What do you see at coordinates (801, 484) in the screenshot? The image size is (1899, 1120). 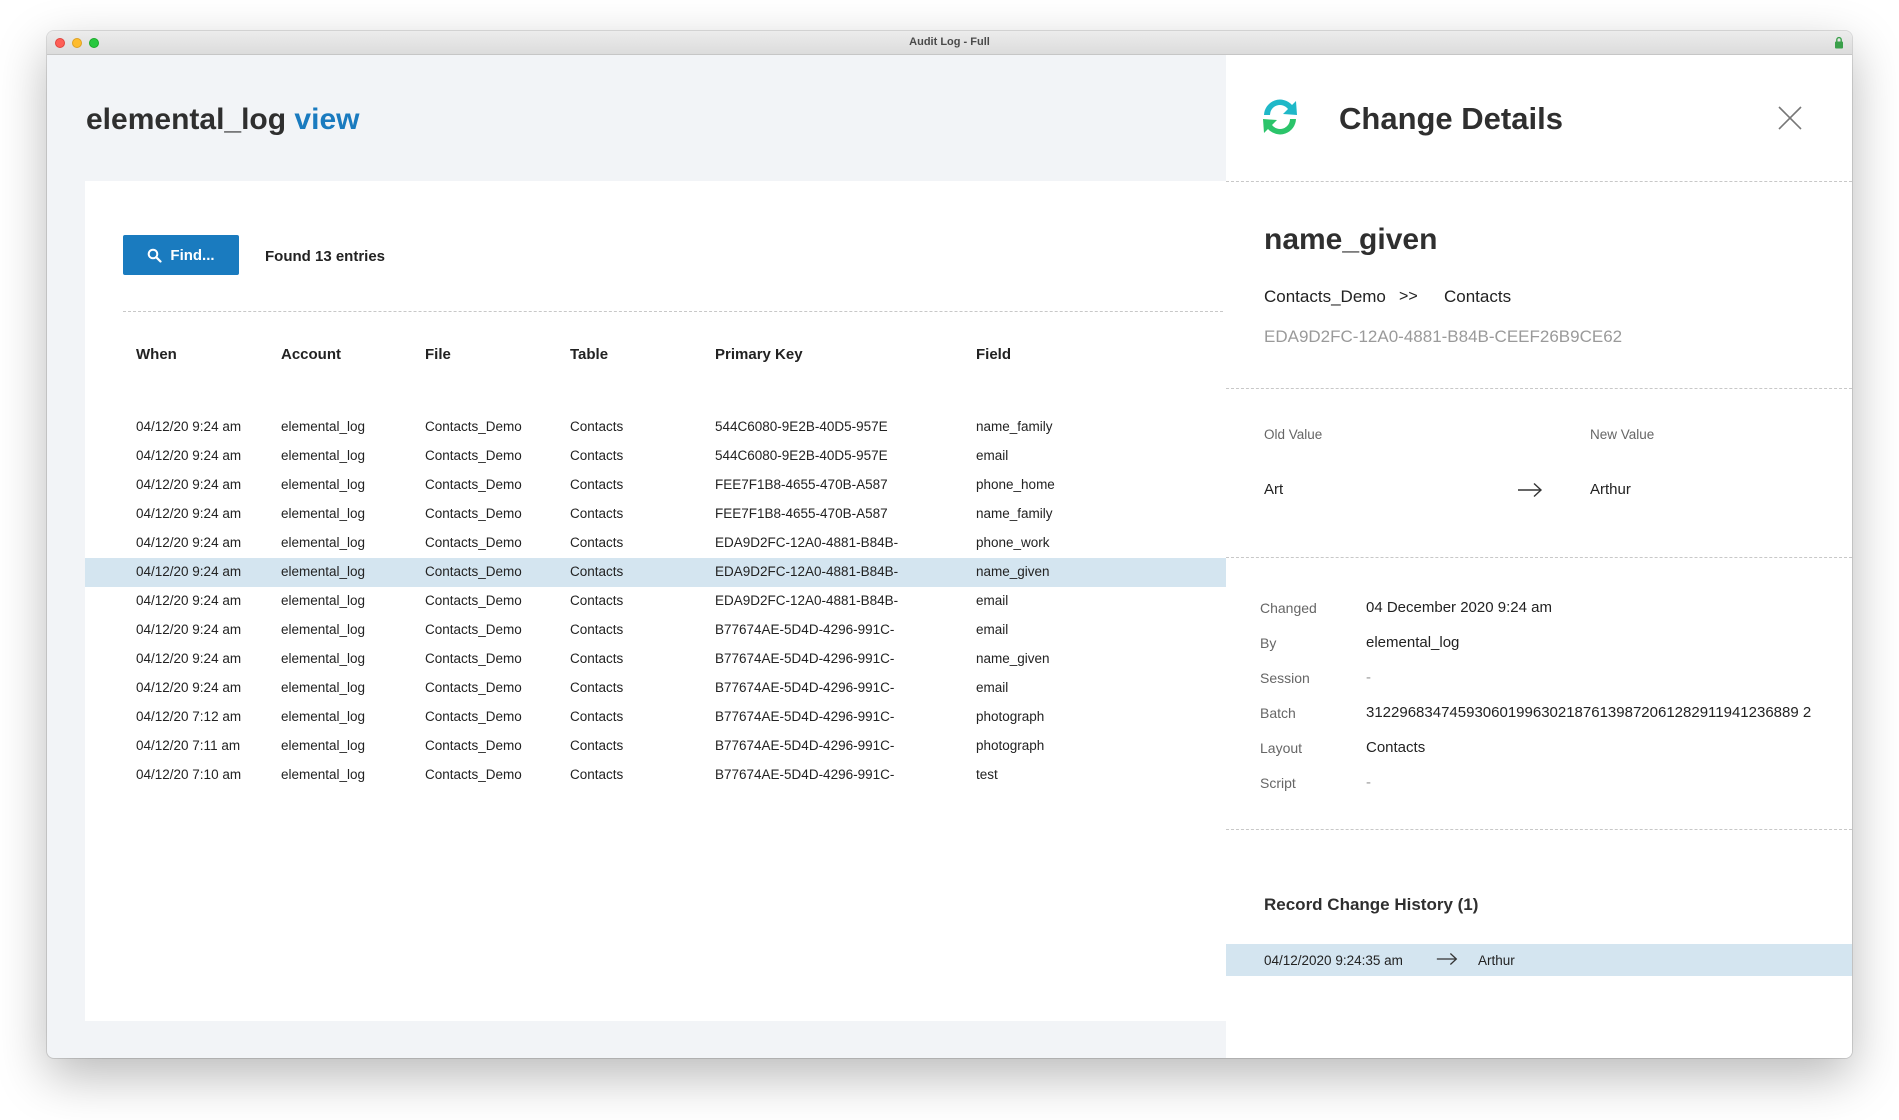 I see `cell-primary-key: FEE7F1B8-4655-470B-A587` at bounding box center [801, 484].